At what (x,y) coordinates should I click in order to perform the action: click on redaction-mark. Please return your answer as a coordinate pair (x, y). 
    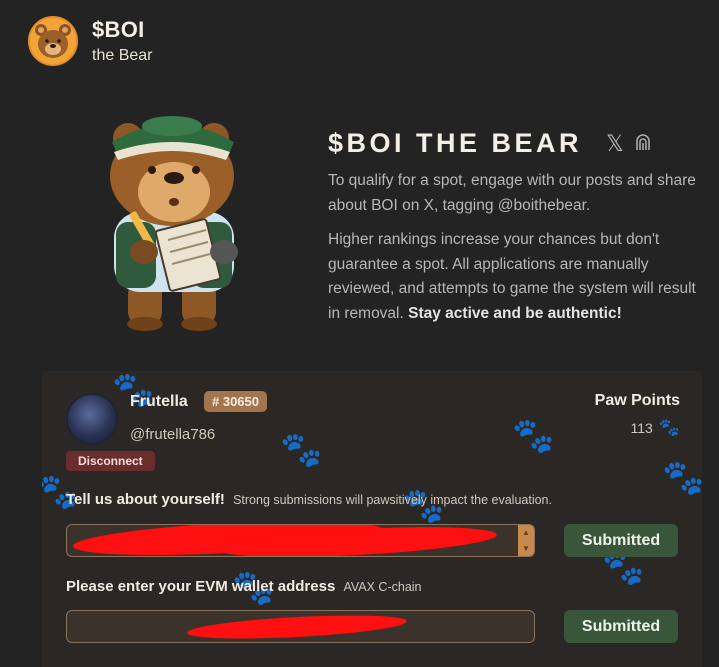
    Looking at the image, I should click on (297, 626).